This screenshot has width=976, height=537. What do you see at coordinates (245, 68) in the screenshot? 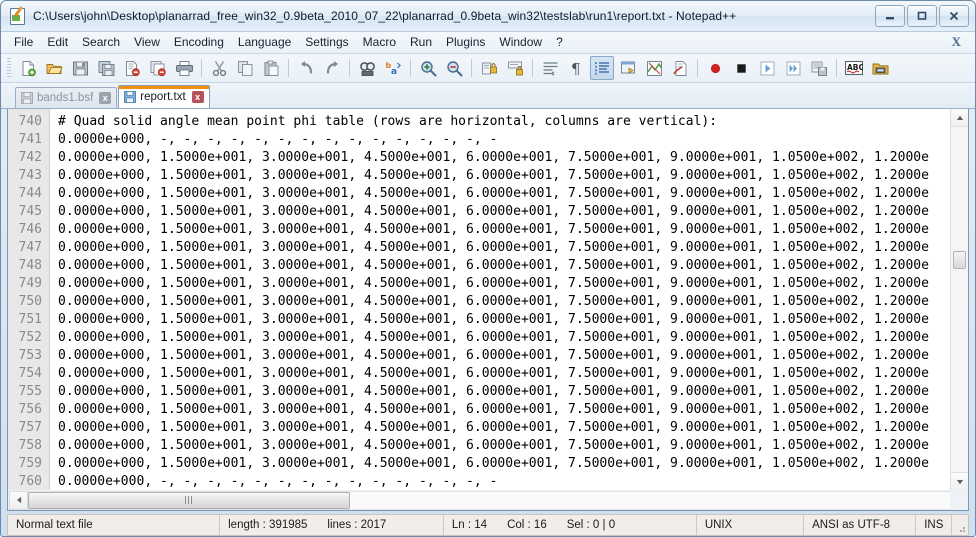
I see `copy-icon` at bounding box center [245, 68].